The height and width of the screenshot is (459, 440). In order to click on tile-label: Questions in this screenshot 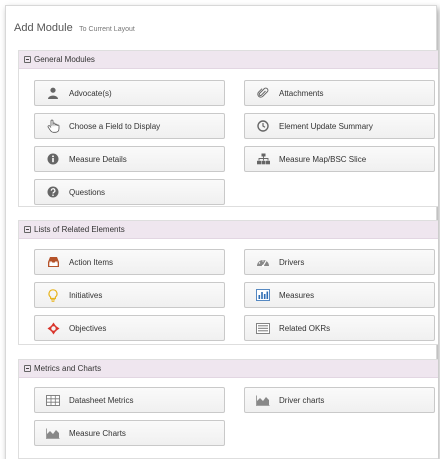, I will do `click(87, 192)`.